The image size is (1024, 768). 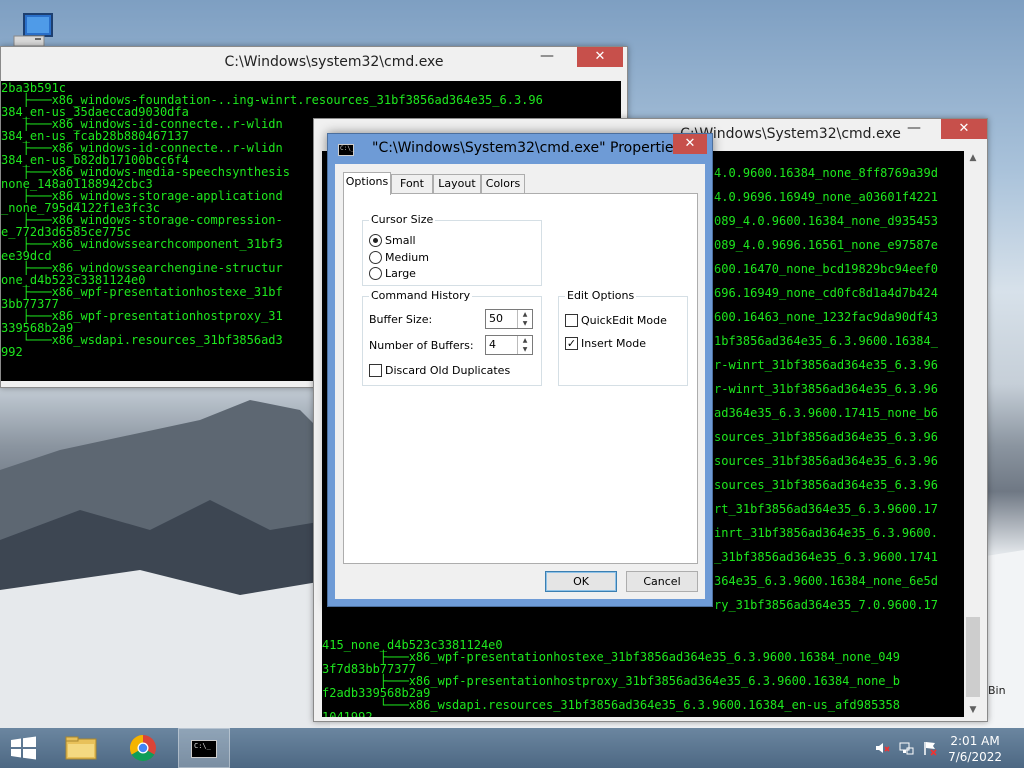 What do you see at coordinates (571, 320) in the screenshot?
I see `quickedit-checkbox` at bounding box center [571, 320].